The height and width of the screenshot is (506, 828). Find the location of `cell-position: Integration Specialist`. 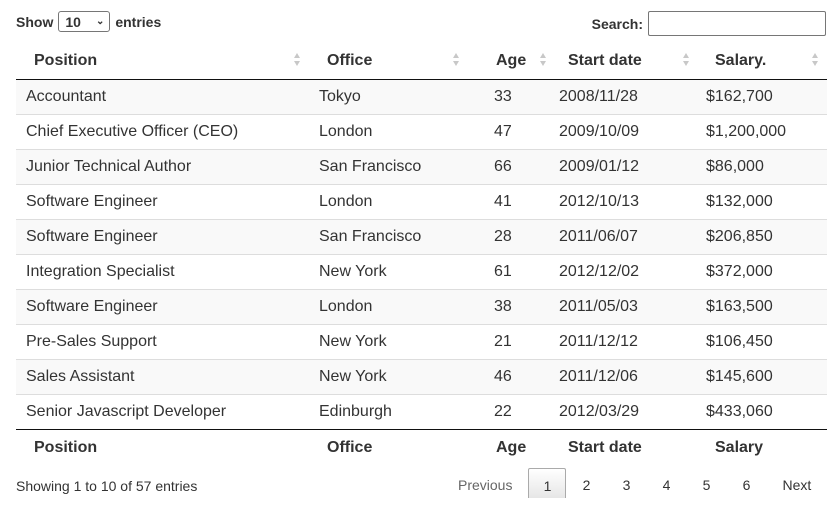

cell-position: Integration Specialist is located at coordinates (162, 272).